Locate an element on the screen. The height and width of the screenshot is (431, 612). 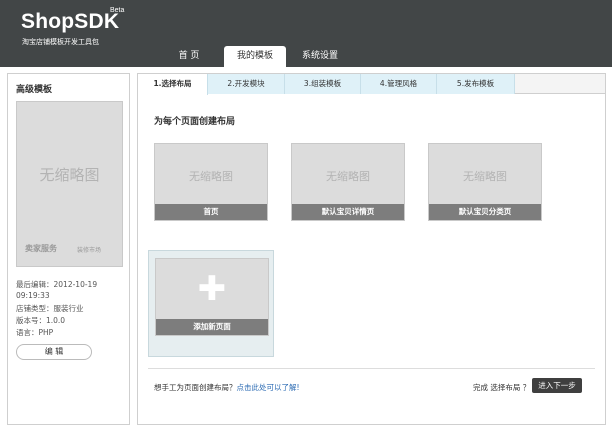
version: 版本号：1.0.0 is located at coordinates (41, 320).